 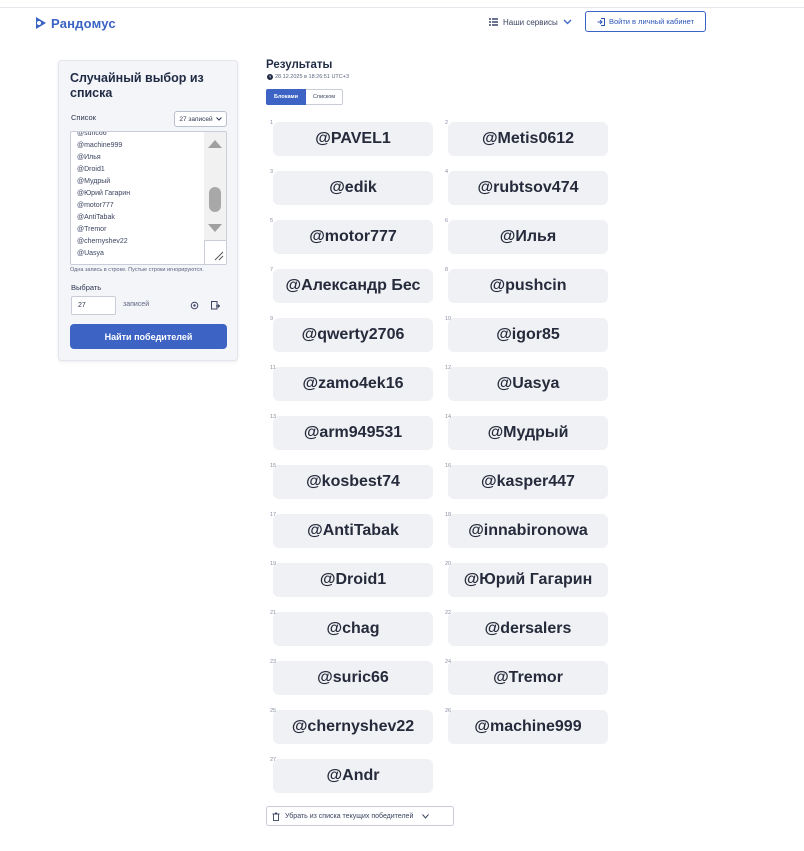 I want to click on export-icon, so click(x=215, y=305).